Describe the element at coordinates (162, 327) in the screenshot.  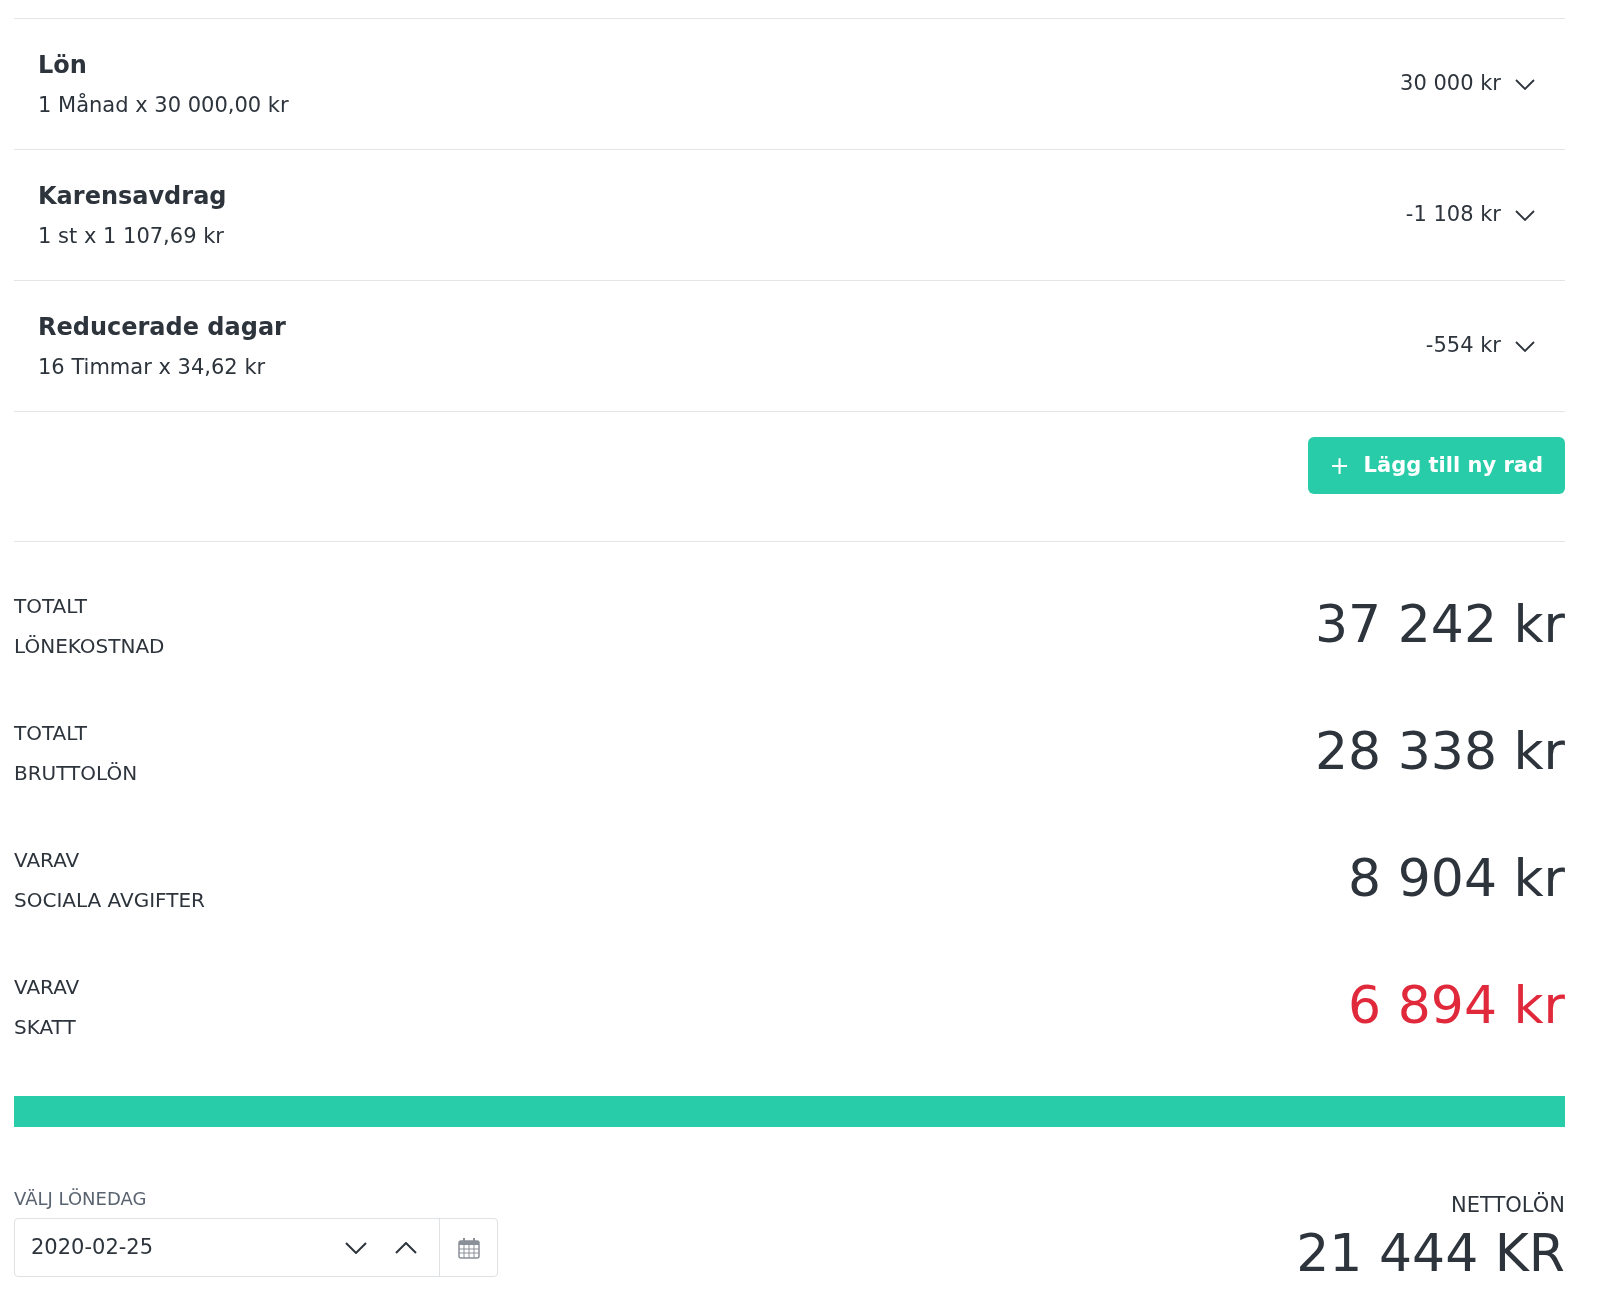
I see `row-title: Reducerade dagar` at that location.